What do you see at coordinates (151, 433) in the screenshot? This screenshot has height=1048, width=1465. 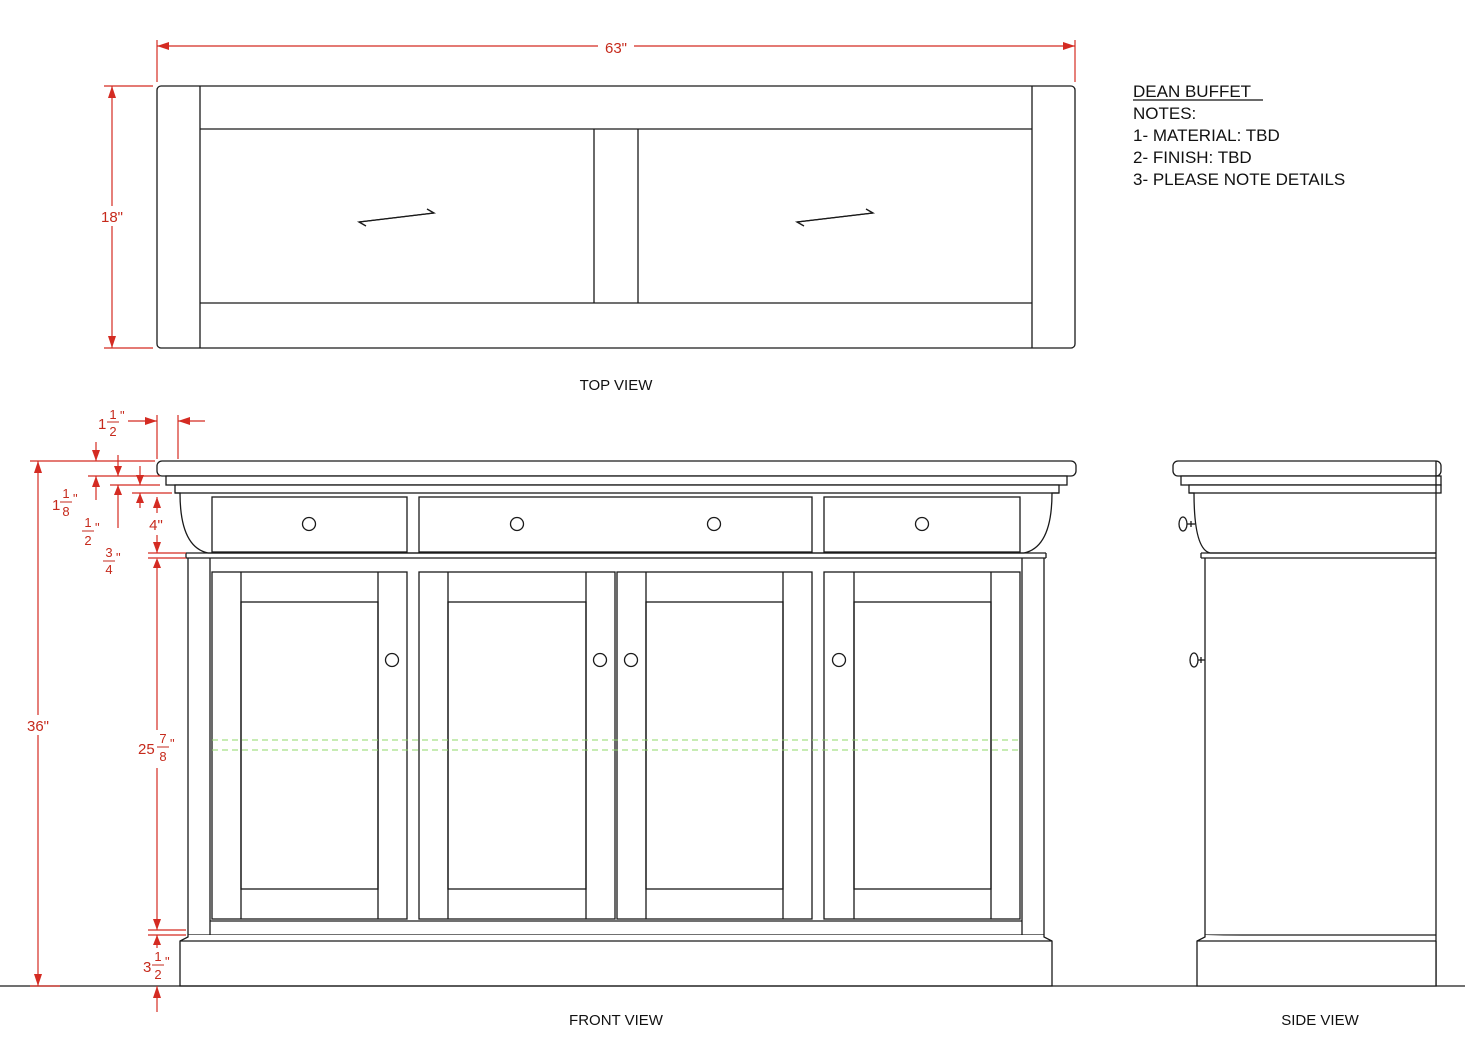 I see `dimension-top-overhang: 1 1 2 "` at bounding box center [151, 433].